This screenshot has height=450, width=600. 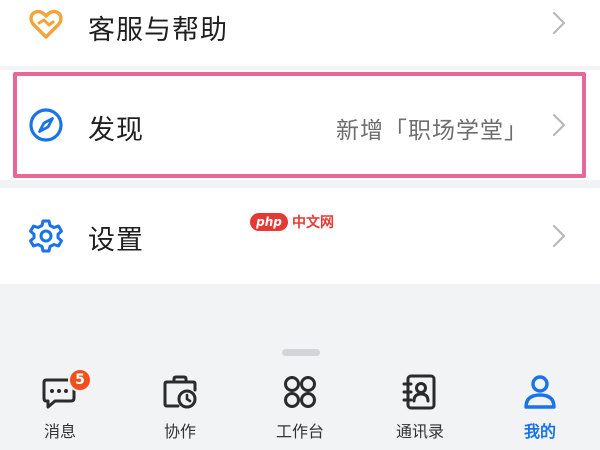 I want to click on watermark: php 中文网, so click(x=292, y=222).